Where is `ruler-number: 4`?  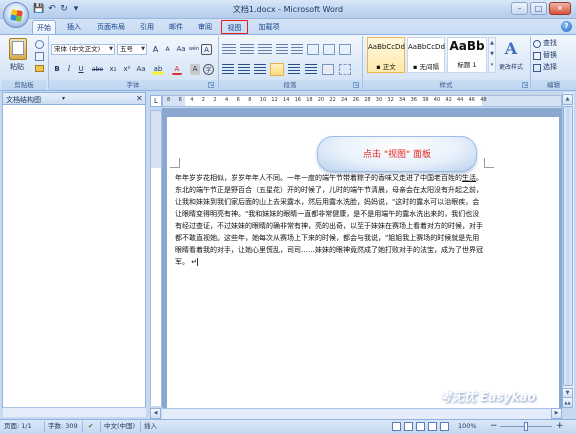
ruler-number: 4 is located at coordinates (227, 100).